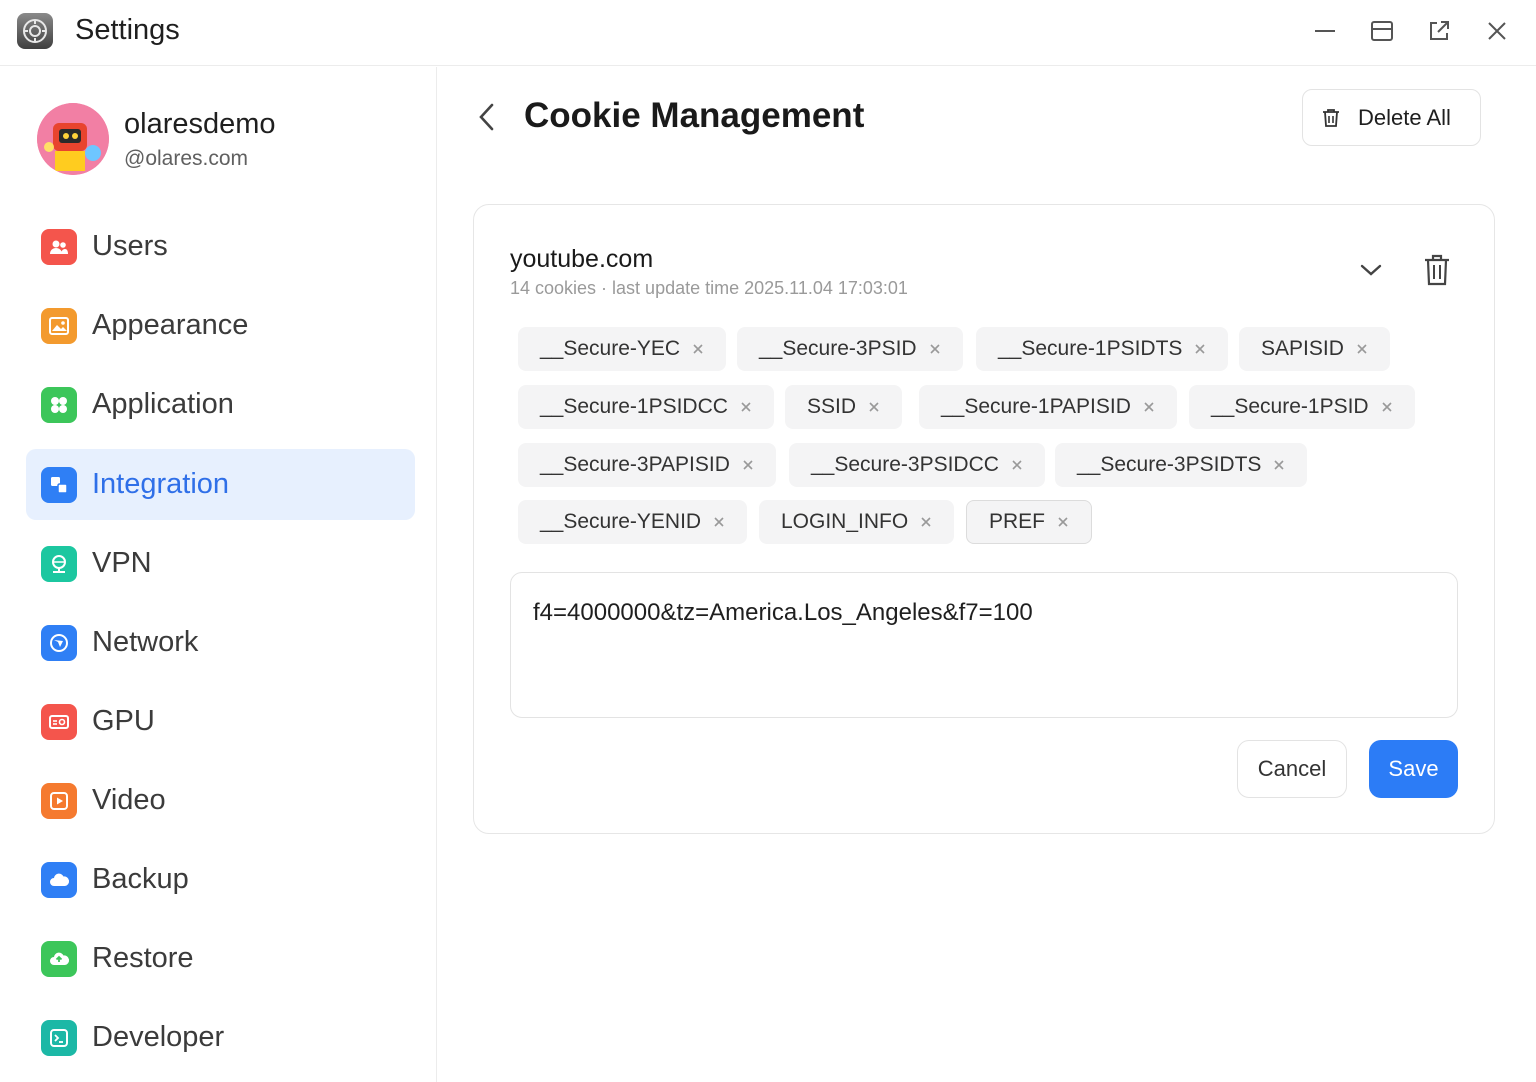 This screenshot has width=1536, height=1082. Describe the element at coordinates (694, 115) in the screenshot. I see `page-title: Cookie Management` at that location.